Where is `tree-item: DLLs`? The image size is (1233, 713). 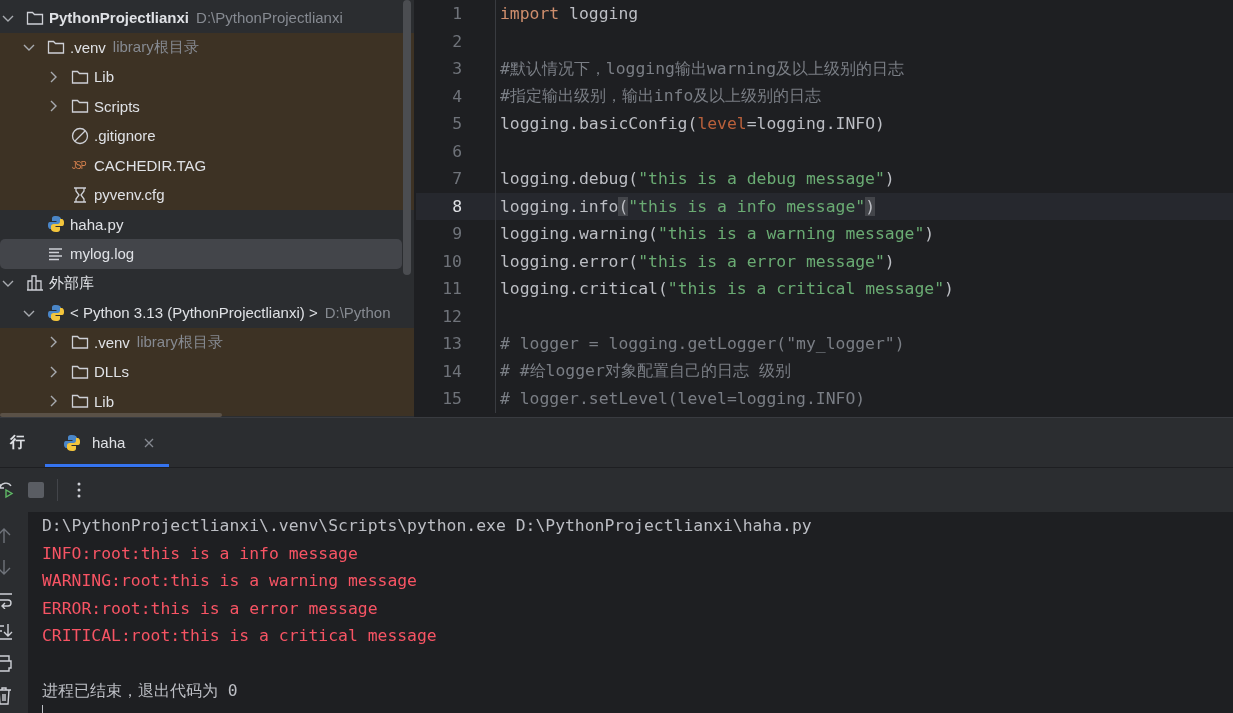 tree-item: DLLs is located at coordinates (201, 372).